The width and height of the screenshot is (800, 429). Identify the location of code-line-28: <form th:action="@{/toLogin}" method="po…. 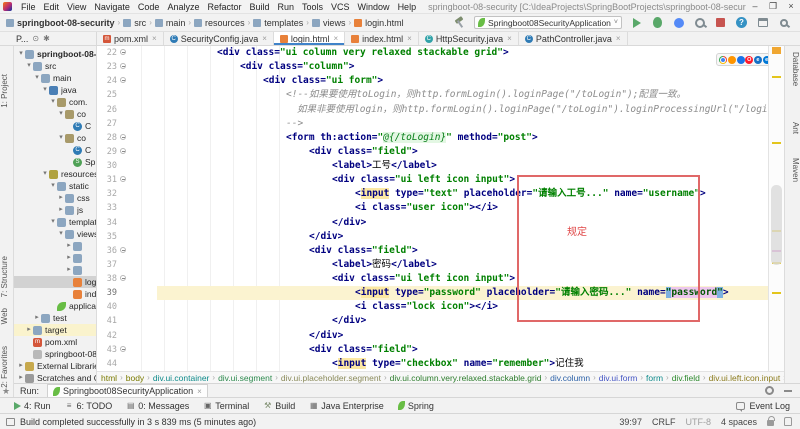
(462, 138).